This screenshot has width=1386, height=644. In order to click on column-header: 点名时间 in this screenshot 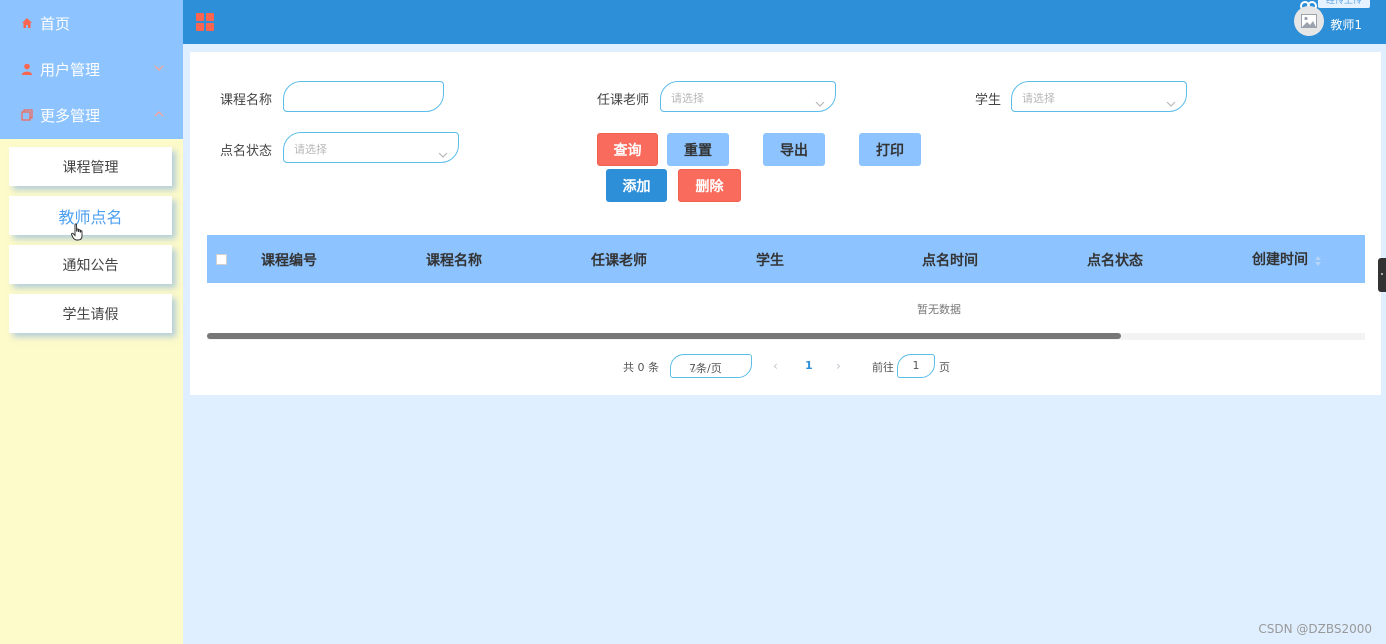, I will do `click(950, 260)`.